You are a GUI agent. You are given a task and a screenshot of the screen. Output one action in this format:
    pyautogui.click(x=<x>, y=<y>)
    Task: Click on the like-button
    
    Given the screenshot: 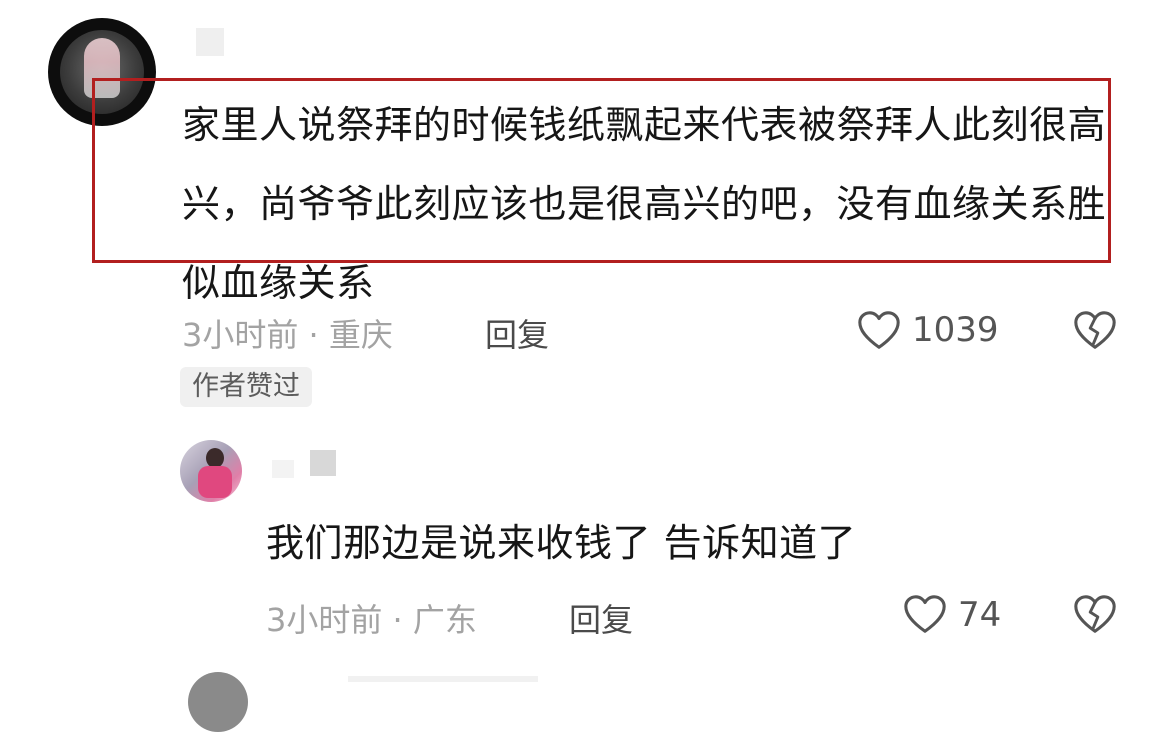 What is the action you would take?
    pyautogui.click(x=879, y=331)
    